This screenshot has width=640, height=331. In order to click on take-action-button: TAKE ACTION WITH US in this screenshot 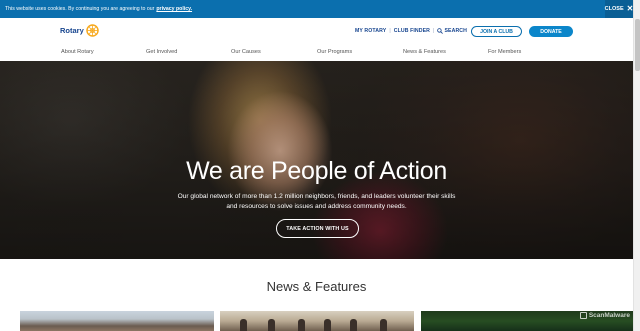, I will do `click(317, 228)`.